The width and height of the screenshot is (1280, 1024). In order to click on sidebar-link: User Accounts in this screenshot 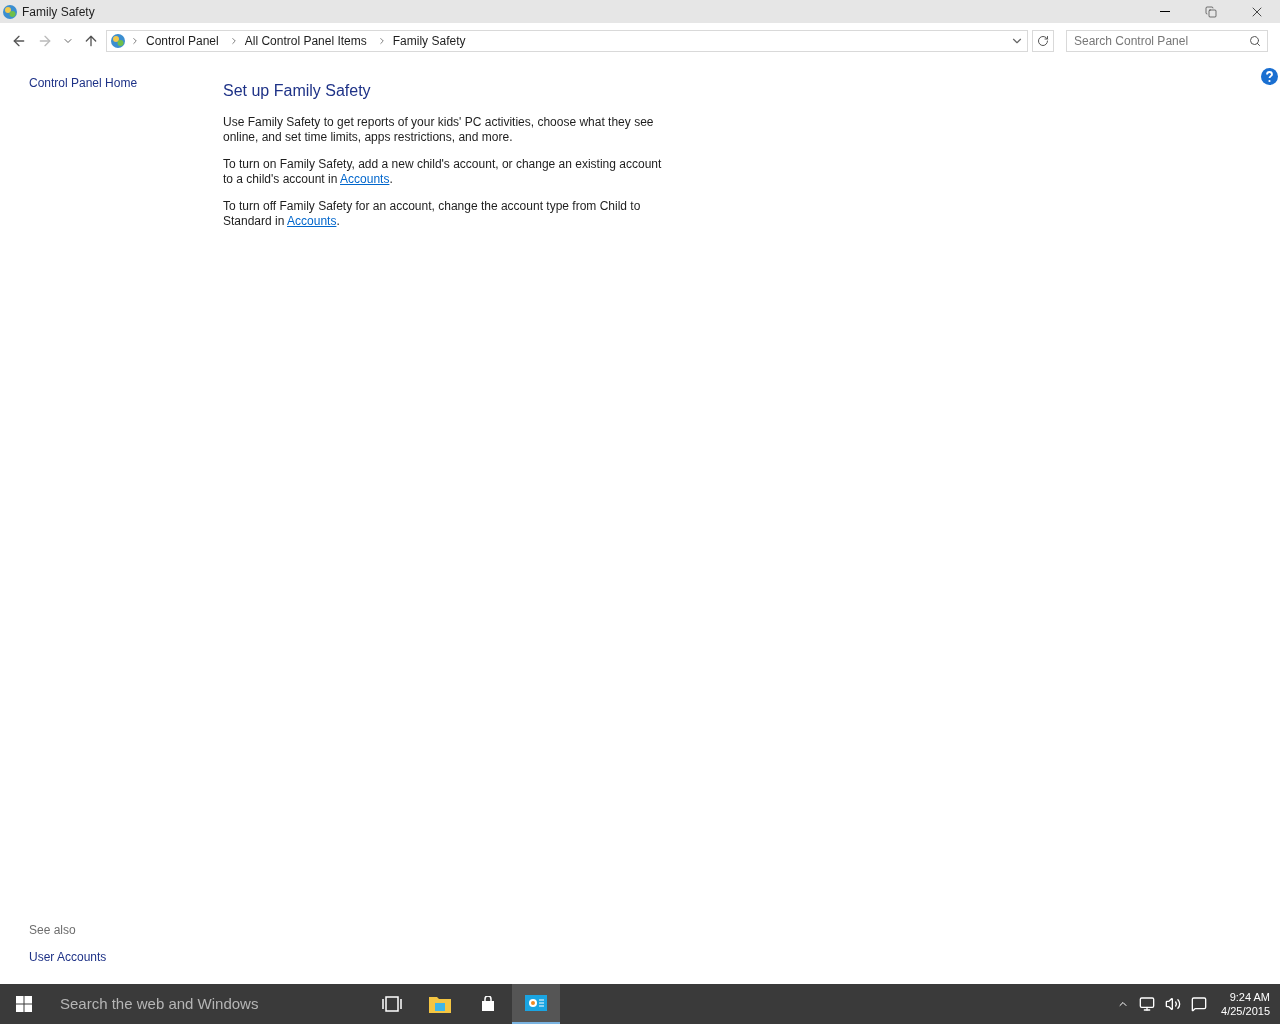, I will do `click(126, 957)`.